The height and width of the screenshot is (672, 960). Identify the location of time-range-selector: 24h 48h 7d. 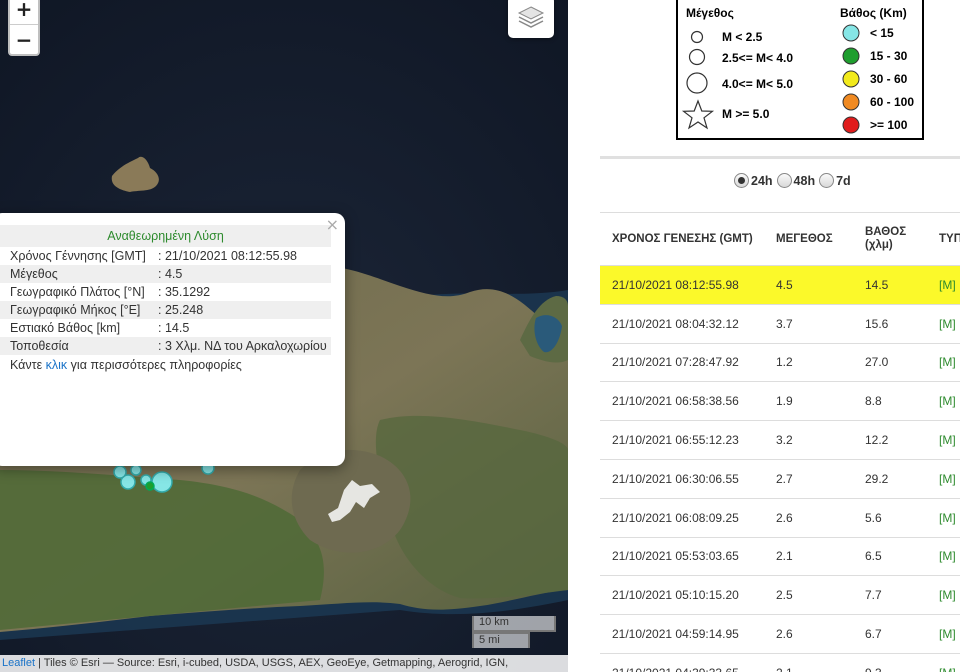
(793, 180).